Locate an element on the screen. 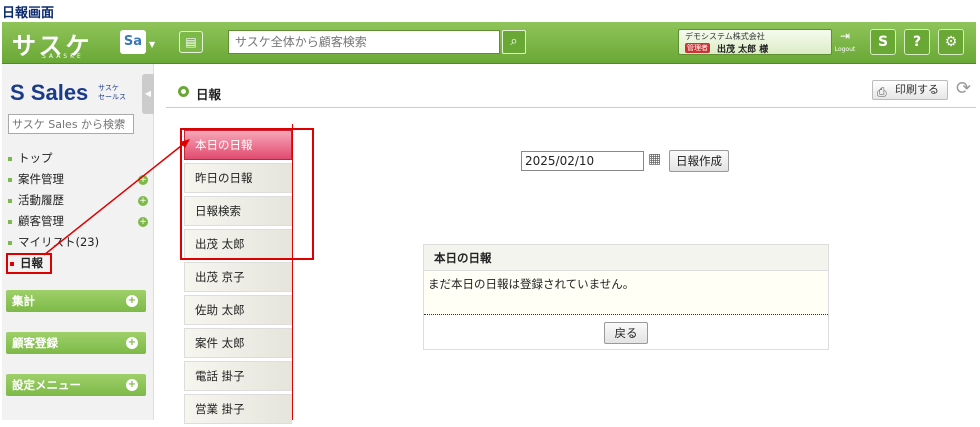  annotation-arrow-line is located at coordinates (115, 198).